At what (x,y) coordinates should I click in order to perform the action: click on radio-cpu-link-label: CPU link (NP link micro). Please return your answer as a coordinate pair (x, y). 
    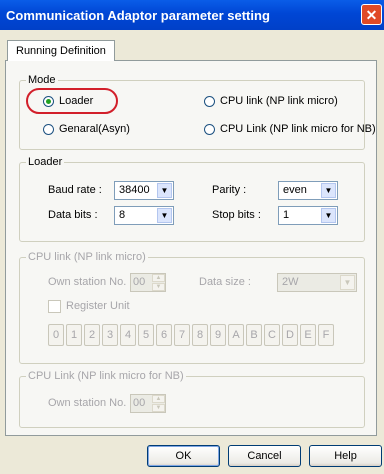
    Looking at the image, I should click on (279, 101).